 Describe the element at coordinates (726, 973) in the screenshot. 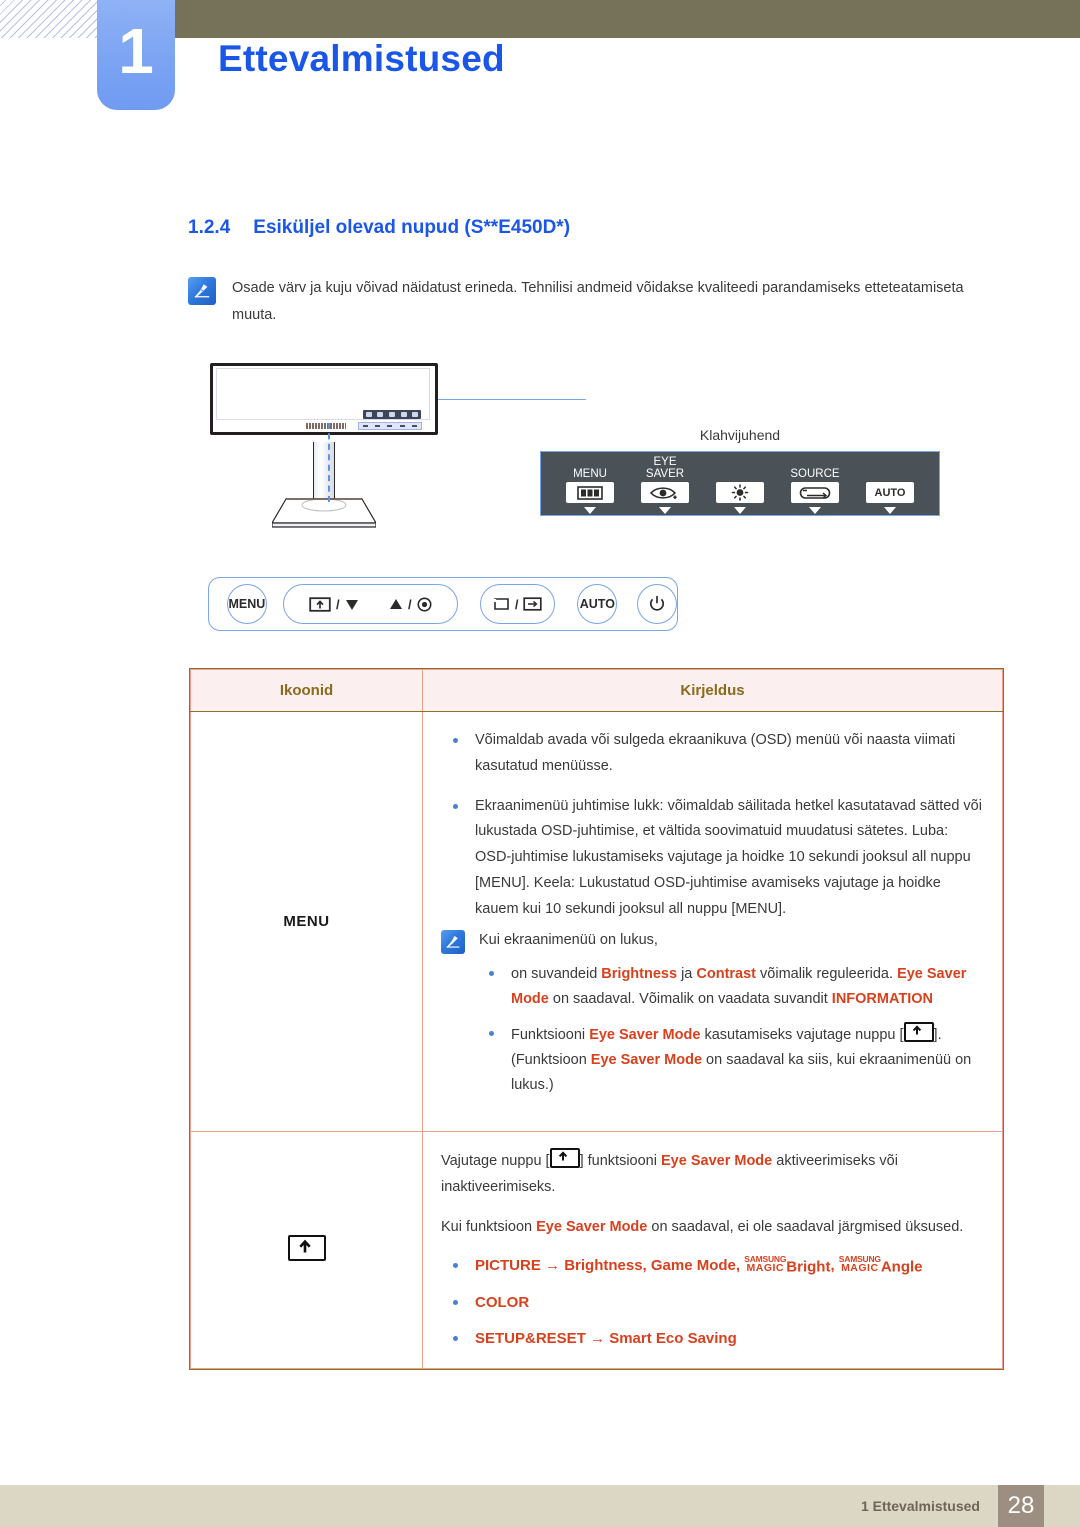

I see `highlight-contrast: Contrast` at that location.